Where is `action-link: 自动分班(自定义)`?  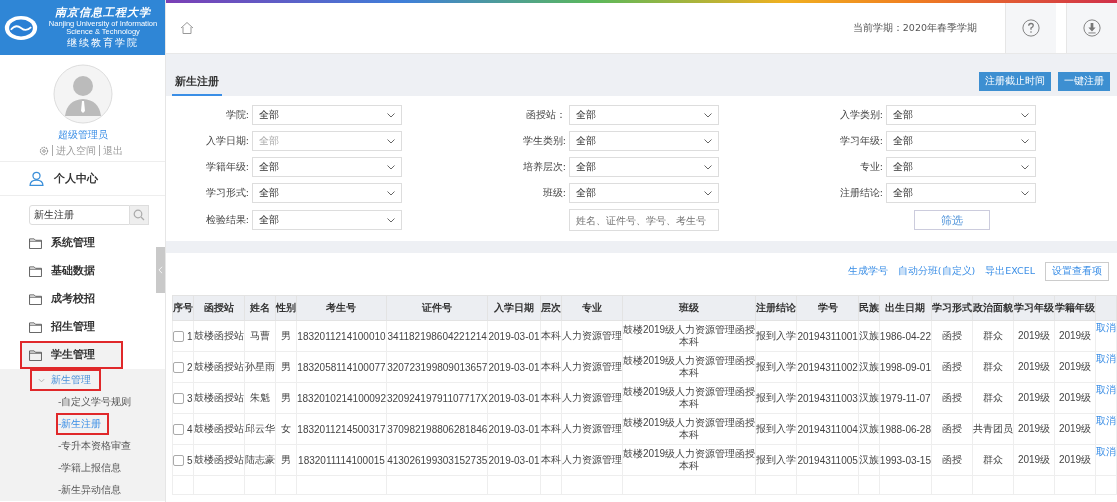
action-link: 自动分班(自定义) is located at coordinates (936, 271).